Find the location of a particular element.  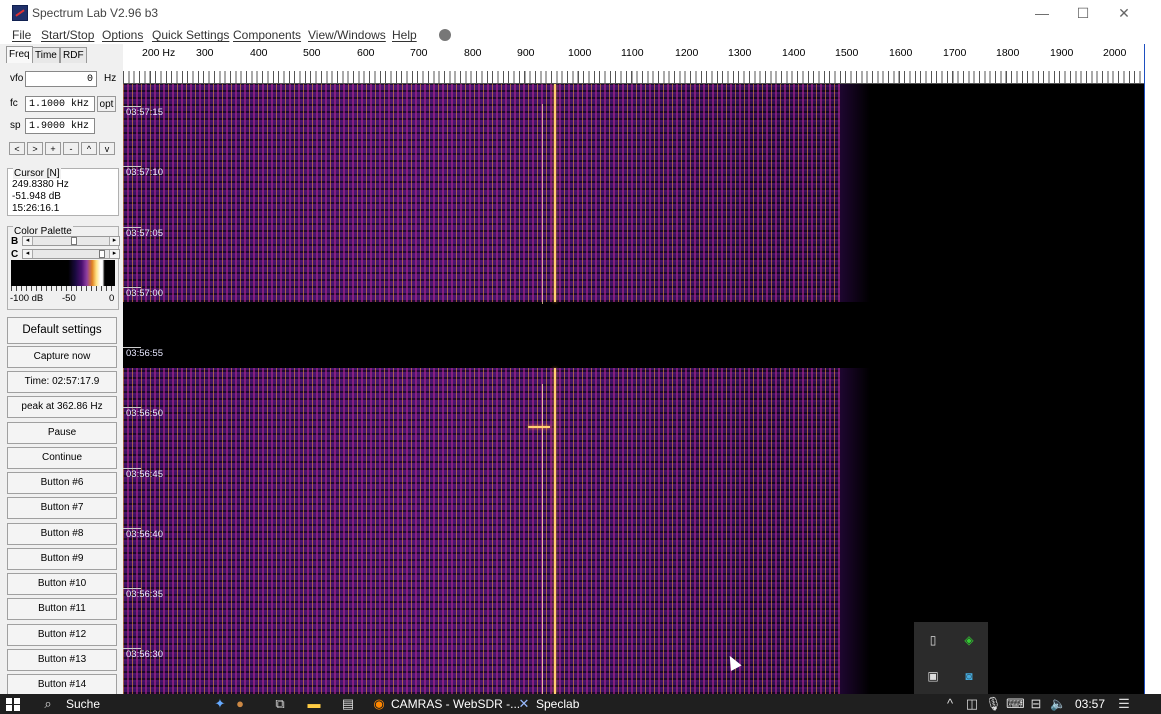

menu-components: Components is located at coordinates (267, 35).